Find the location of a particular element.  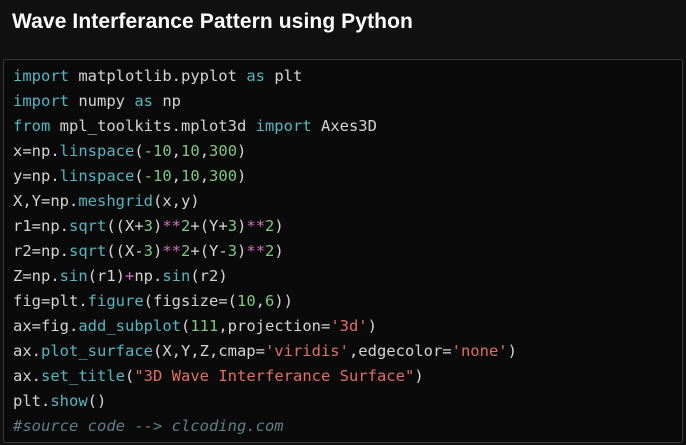

code-token: () is located at coordinates (97, 401).